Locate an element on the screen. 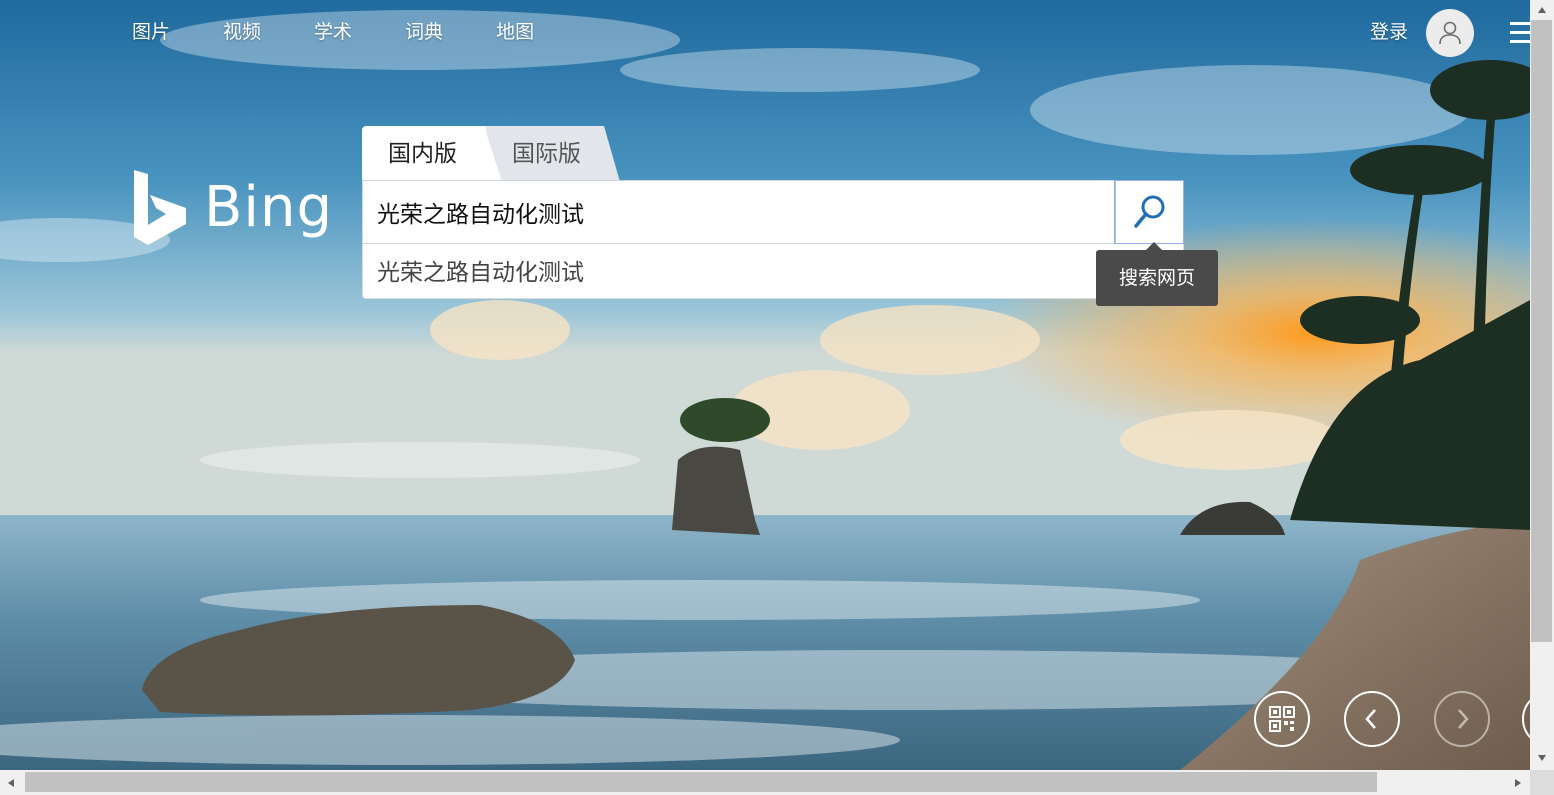 This screenshot has width=1554, height=795. user-icon is located at coordinates (1450, 33).